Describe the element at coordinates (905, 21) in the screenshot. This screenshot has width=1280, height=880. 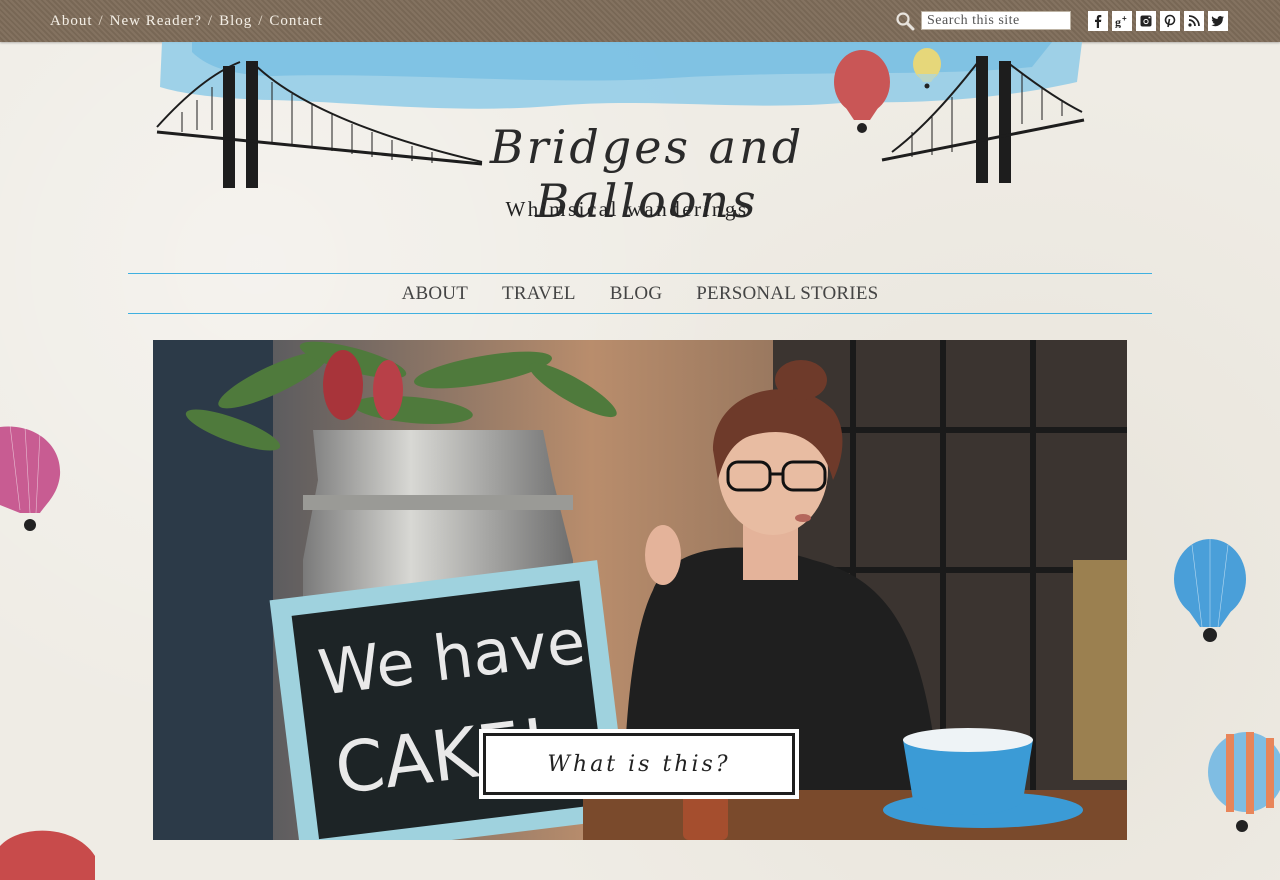
I see `search-icon` at that location.